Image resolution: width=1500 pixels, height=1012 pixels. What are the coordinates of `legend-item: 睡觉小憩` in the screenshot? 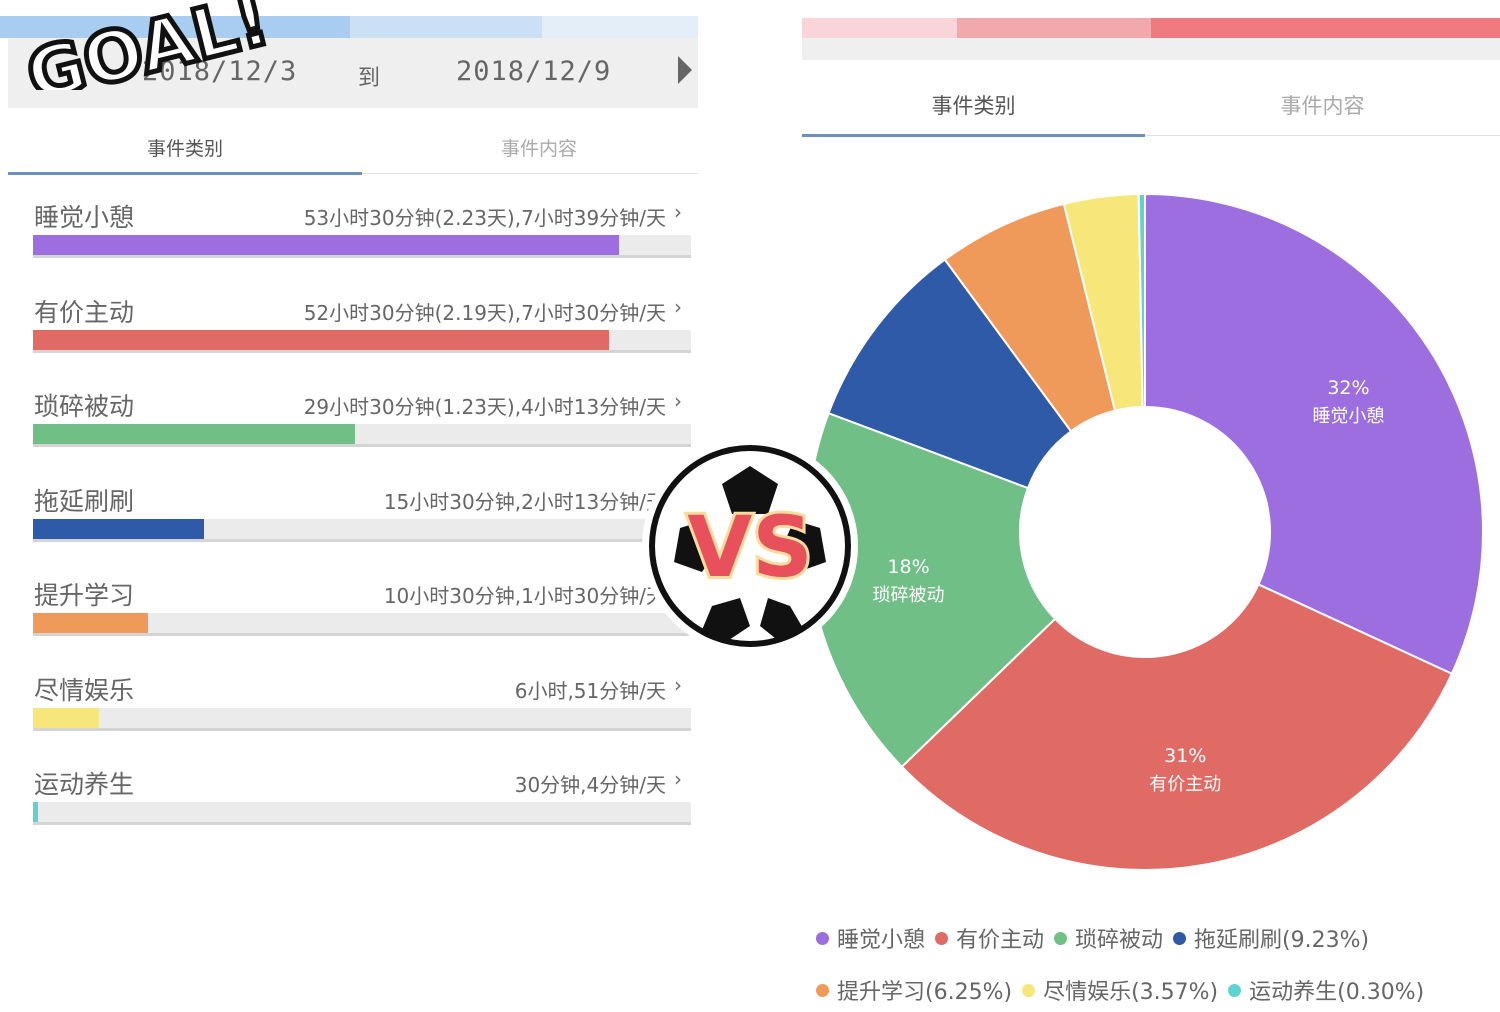 It's located at (870, 938).